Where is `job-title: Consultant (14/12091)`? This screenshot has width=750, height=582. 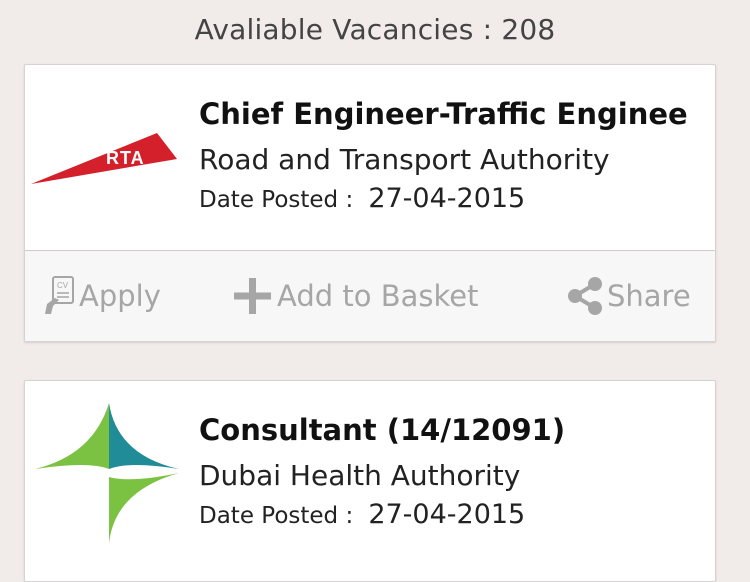 job-title: Consultant (14/12091) is located at coordinates (382, 430).